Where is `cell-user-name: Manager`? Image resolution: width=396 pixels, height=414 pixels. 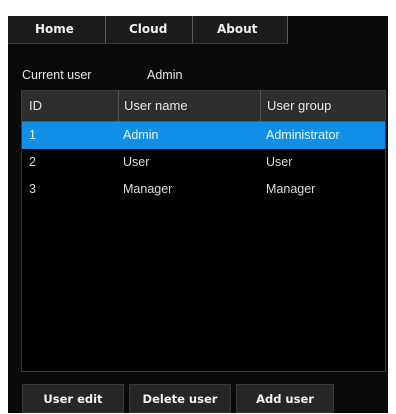 cell-user-name: Manager is located at coordinates (148, 189).